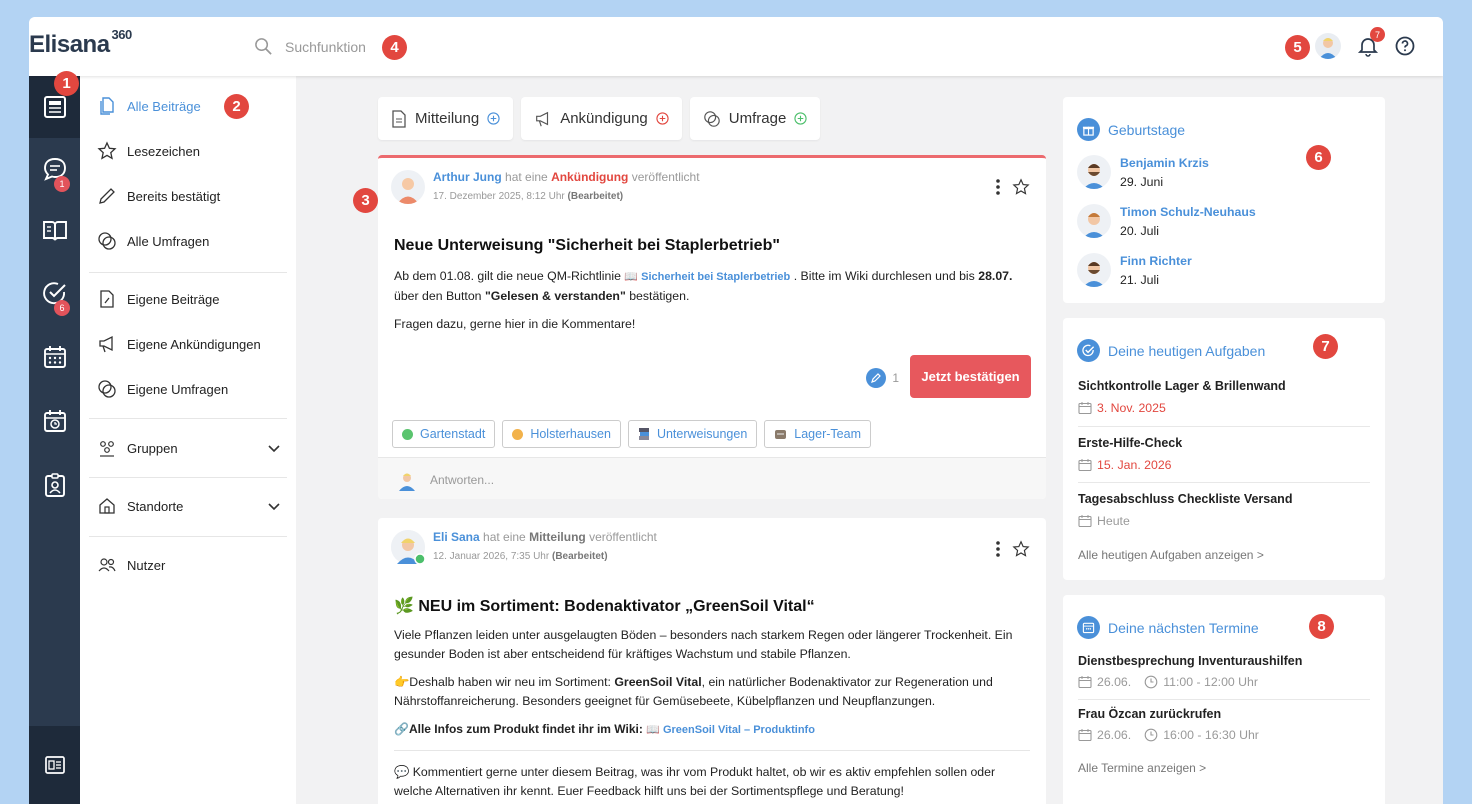  What do you see at coordinates (643, 434) in the screenshot?
I see `books-icon` at bounding box center [643, 434].